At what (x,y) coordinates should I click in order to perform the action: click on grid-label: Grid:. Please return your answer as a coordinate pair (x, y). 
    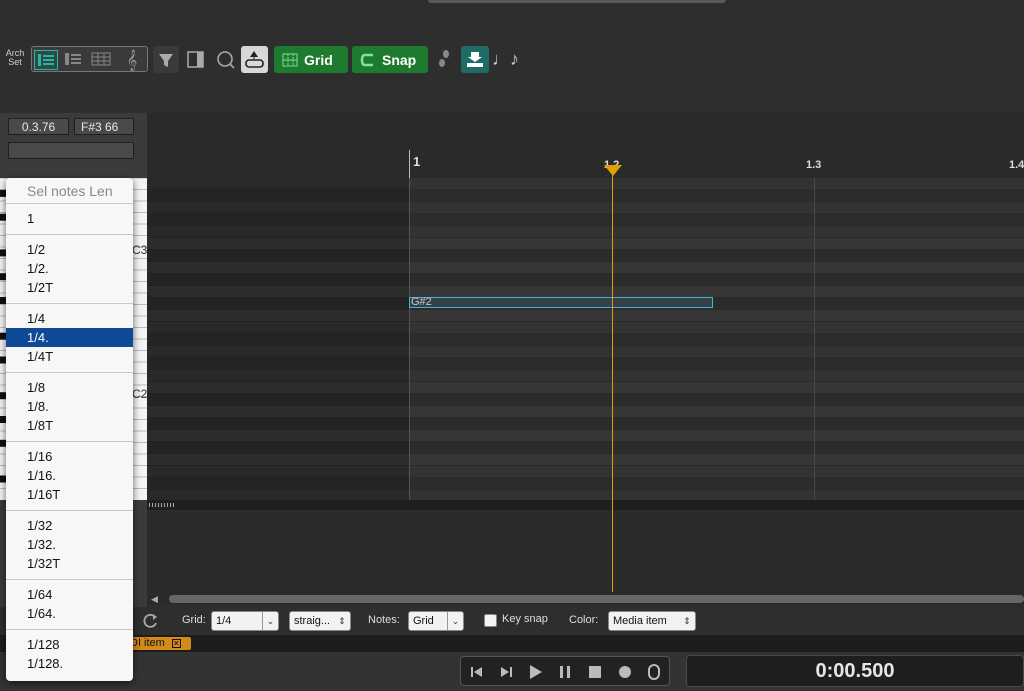
    Looking at the image, I should click on (194, 620).